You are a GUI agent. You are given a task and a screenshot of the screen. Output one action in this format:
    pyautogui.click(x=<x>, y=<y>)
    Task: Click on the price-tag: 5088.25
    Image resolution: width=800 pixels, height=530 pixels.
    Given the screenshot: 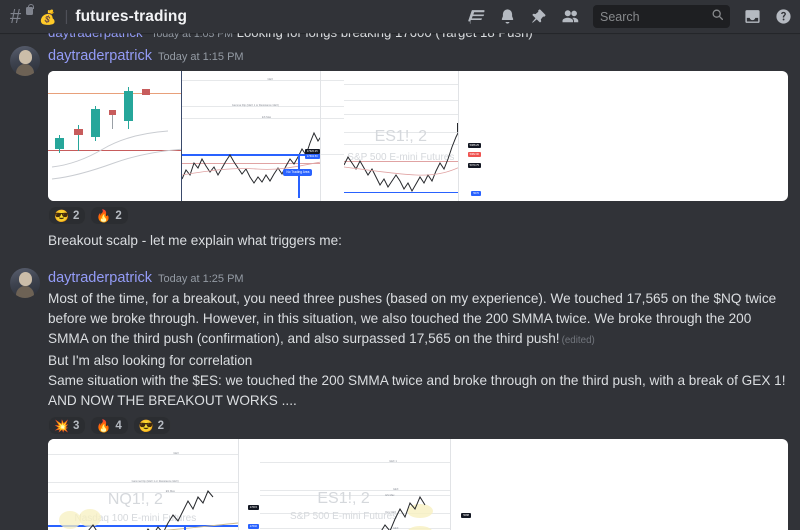 What is the action you would take?
    pyautogui.click(x=474, y=145)
    